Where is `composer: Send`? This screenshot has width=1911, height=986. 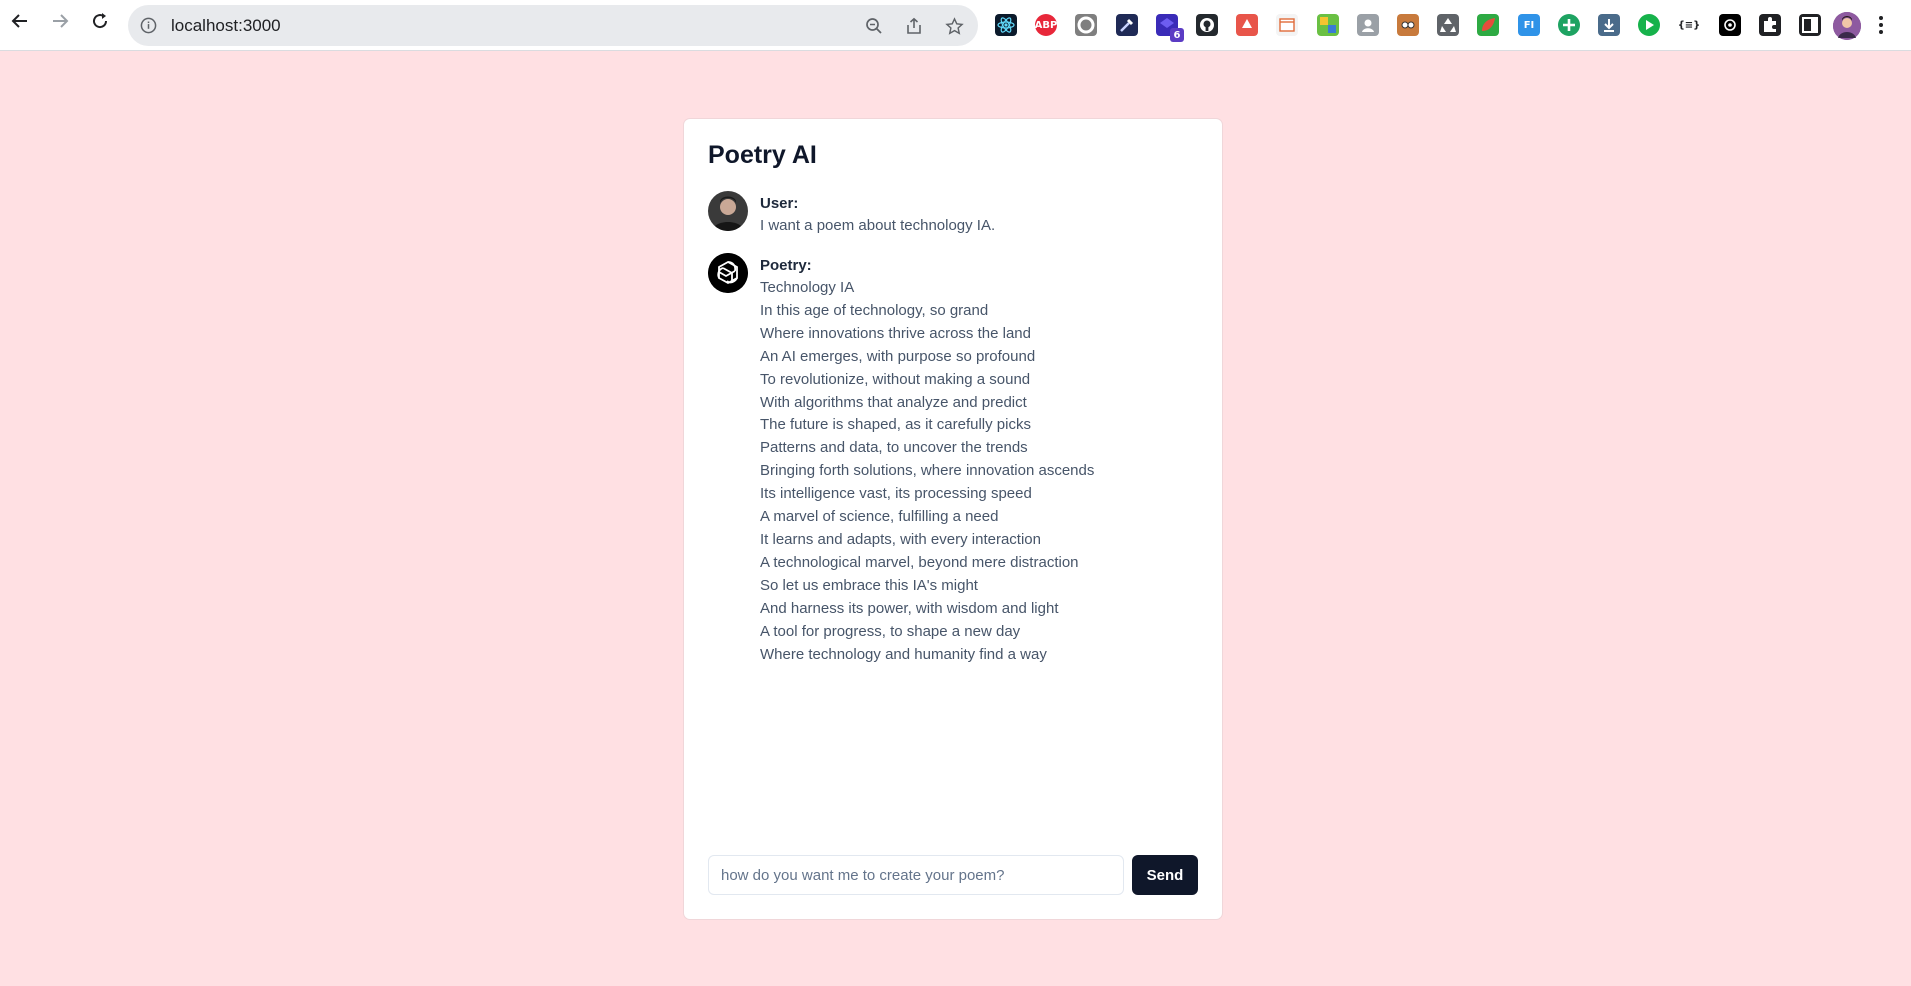
composer: Send is located at coordinates (953, 875).